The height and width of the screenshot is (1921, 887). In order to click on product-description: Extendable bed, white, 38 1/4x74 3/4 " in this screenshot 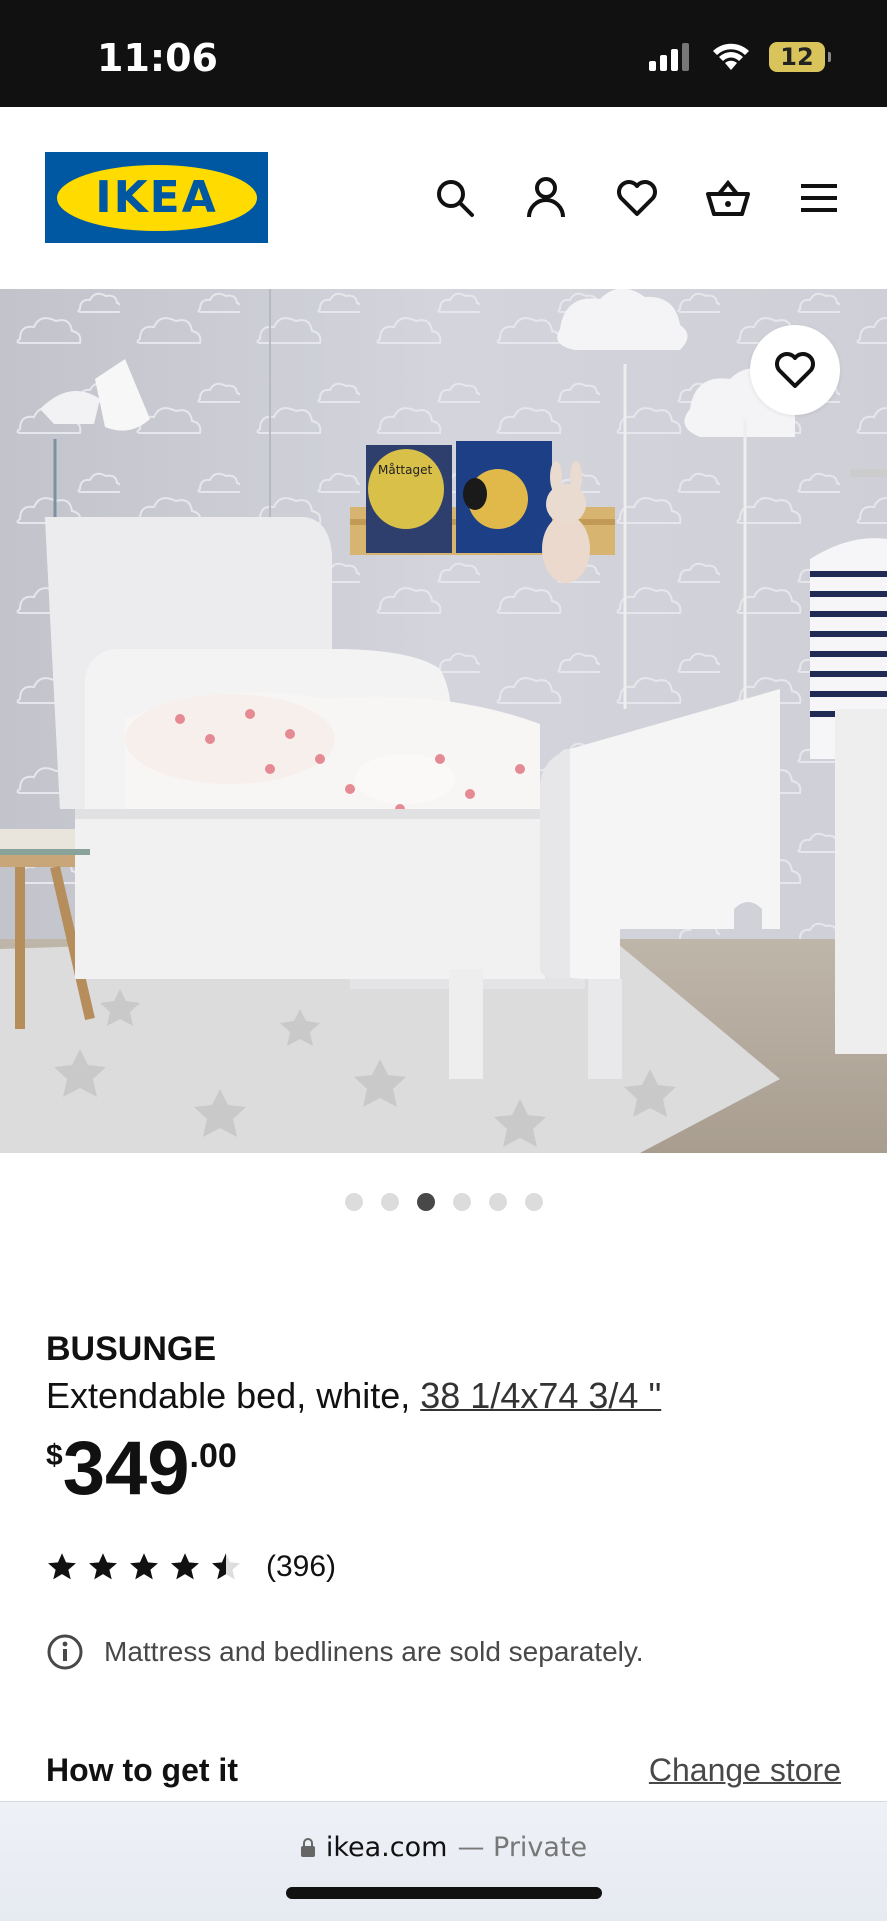, I will do `click(446, 1396)`.